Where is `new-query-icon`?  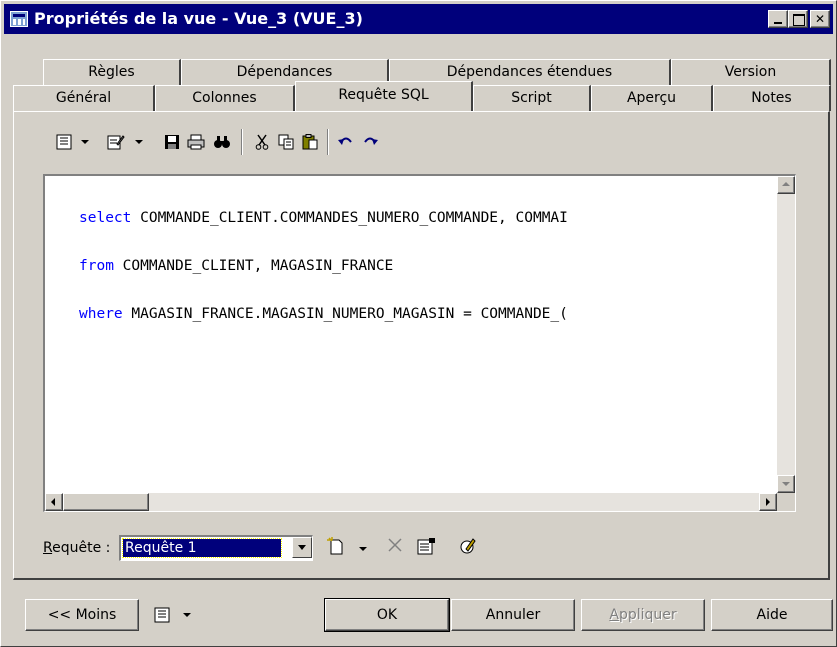
new-query-icon is located at coordinates (337, 548).